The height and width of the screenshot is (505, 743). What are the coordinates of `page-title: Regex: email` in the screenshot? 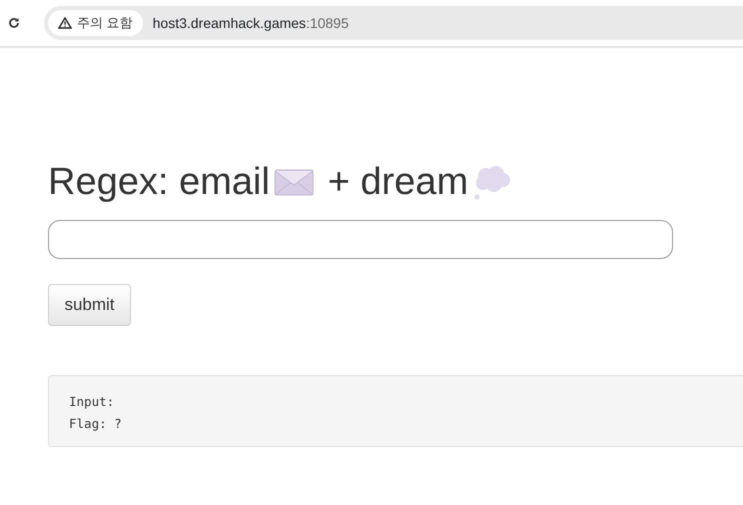 It's located at (159, 182).